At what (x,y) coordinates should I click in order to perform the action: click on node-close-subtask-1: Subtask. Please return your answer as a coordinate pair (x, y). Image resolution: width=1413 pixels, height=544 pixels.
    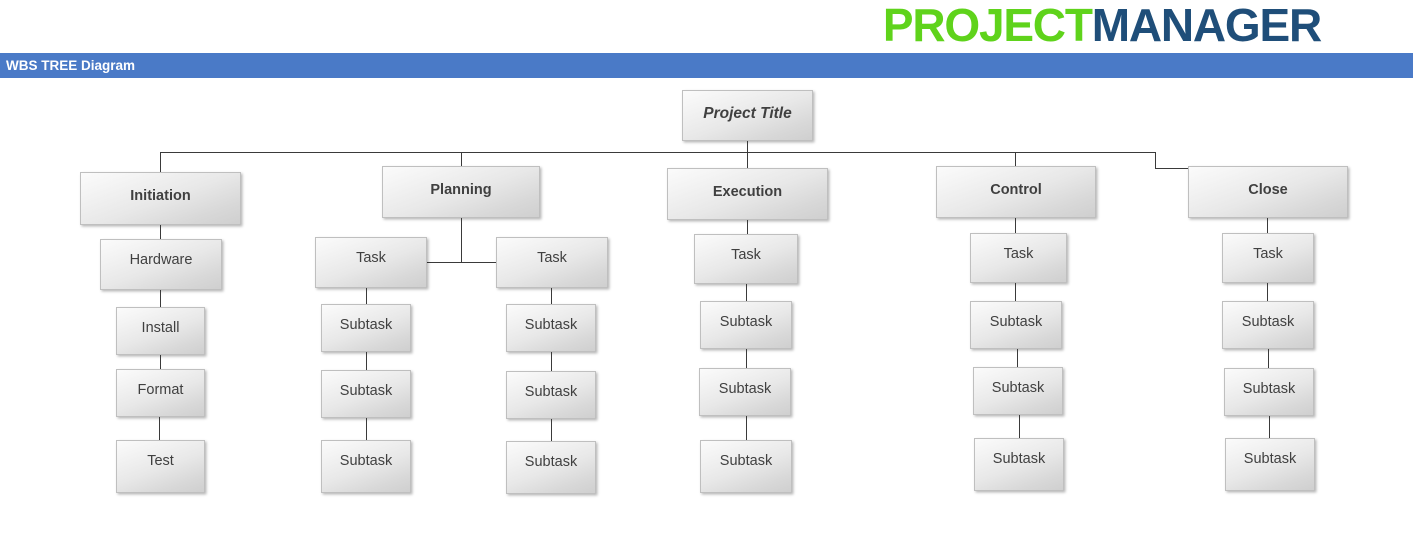
    Looking at the image, I should click on (1268, 325).